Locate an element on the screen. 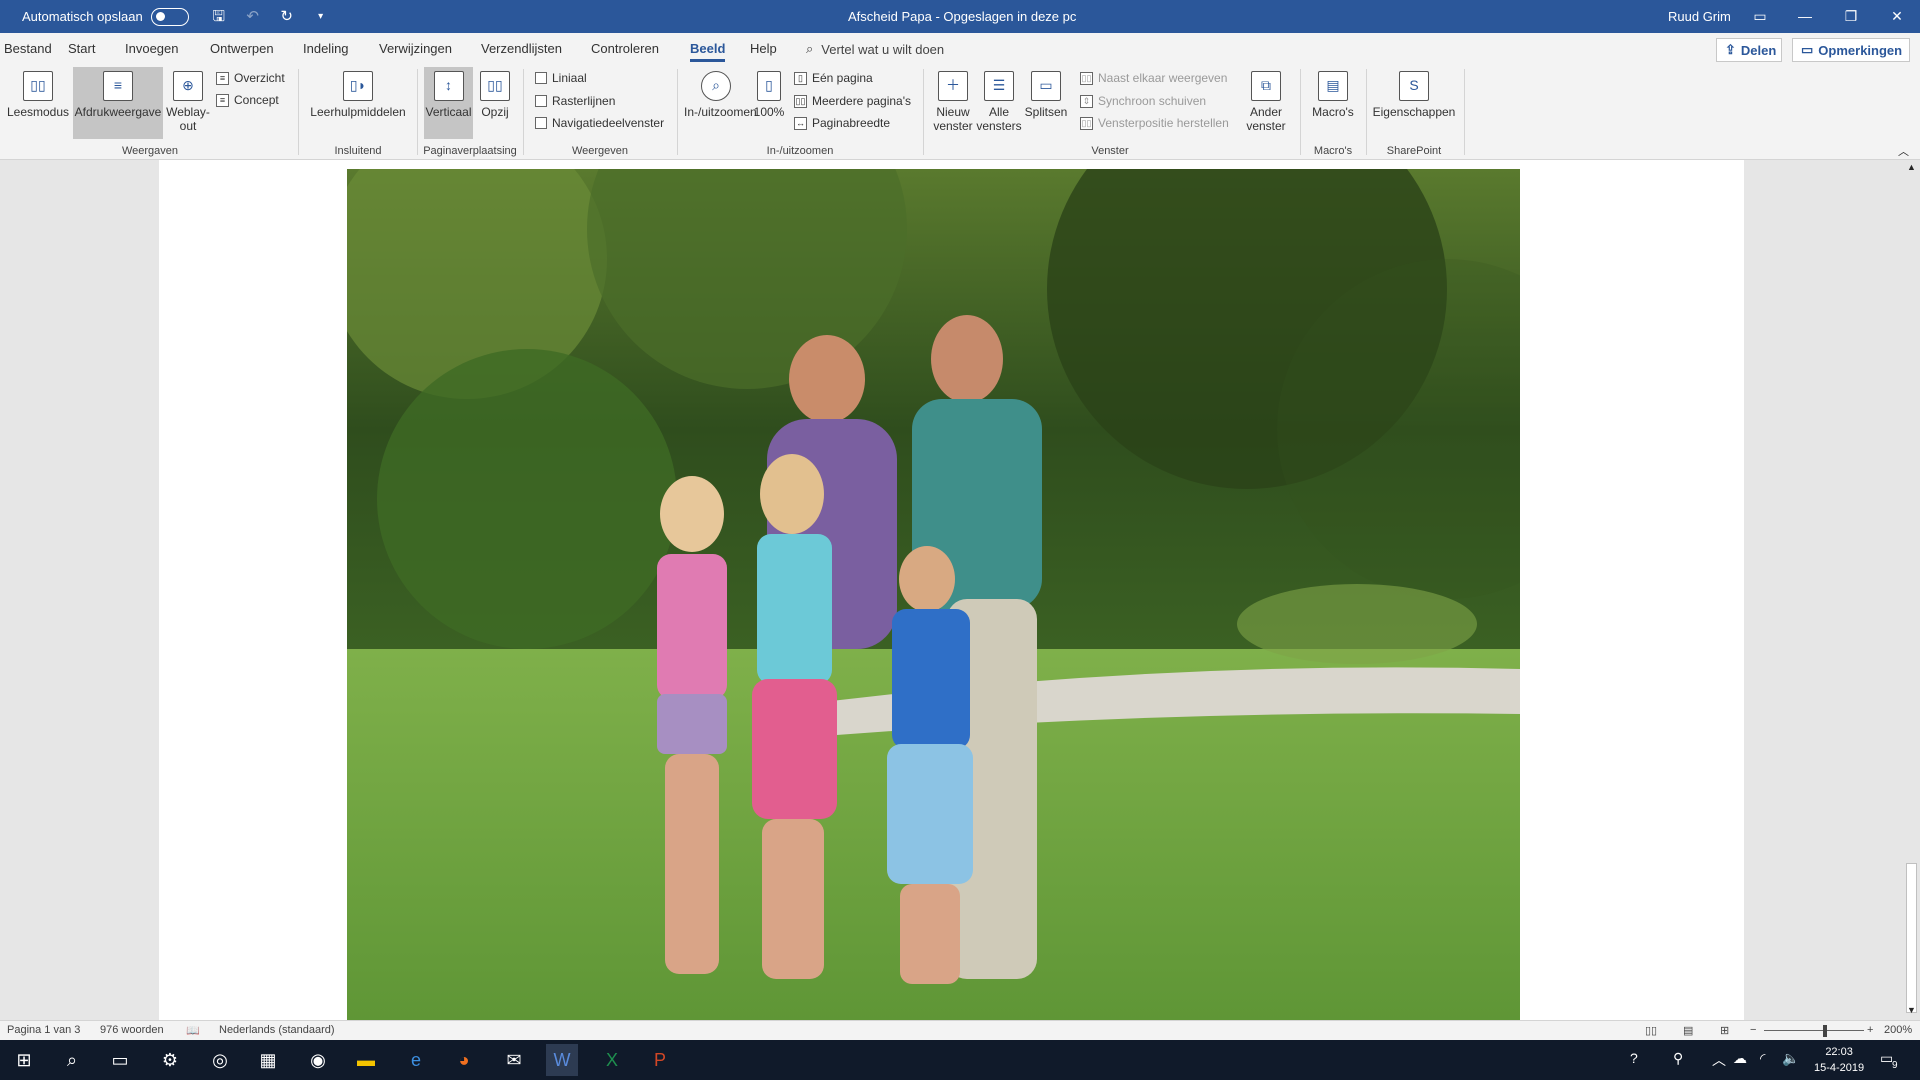 The image size is (1920, 1080). tab-start: Start is located at coordinates (81, 48).